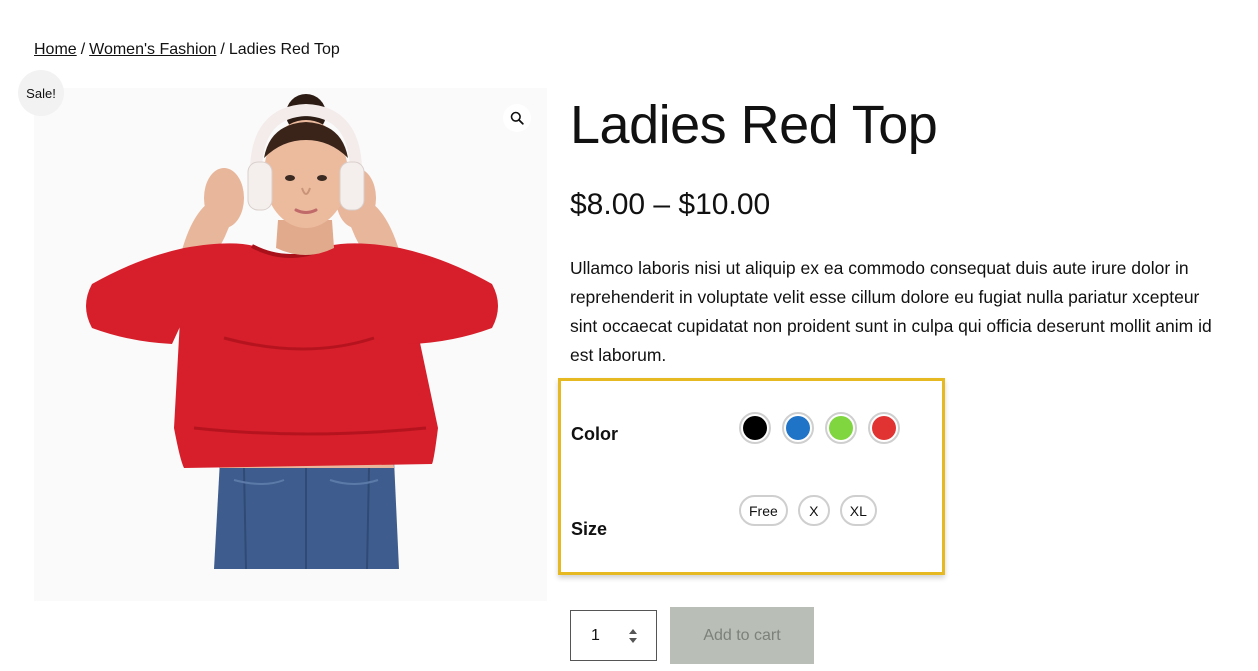  I want to click on sale-badge: Sale!, so click(41, 93).